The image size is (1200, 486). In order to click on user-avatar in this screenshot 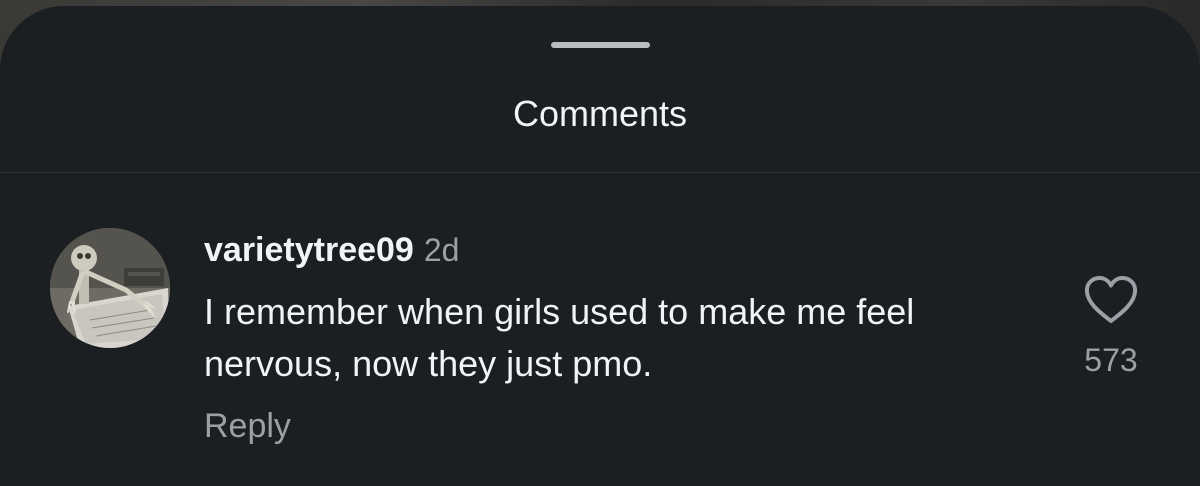, I will do `click(110, 288)`.